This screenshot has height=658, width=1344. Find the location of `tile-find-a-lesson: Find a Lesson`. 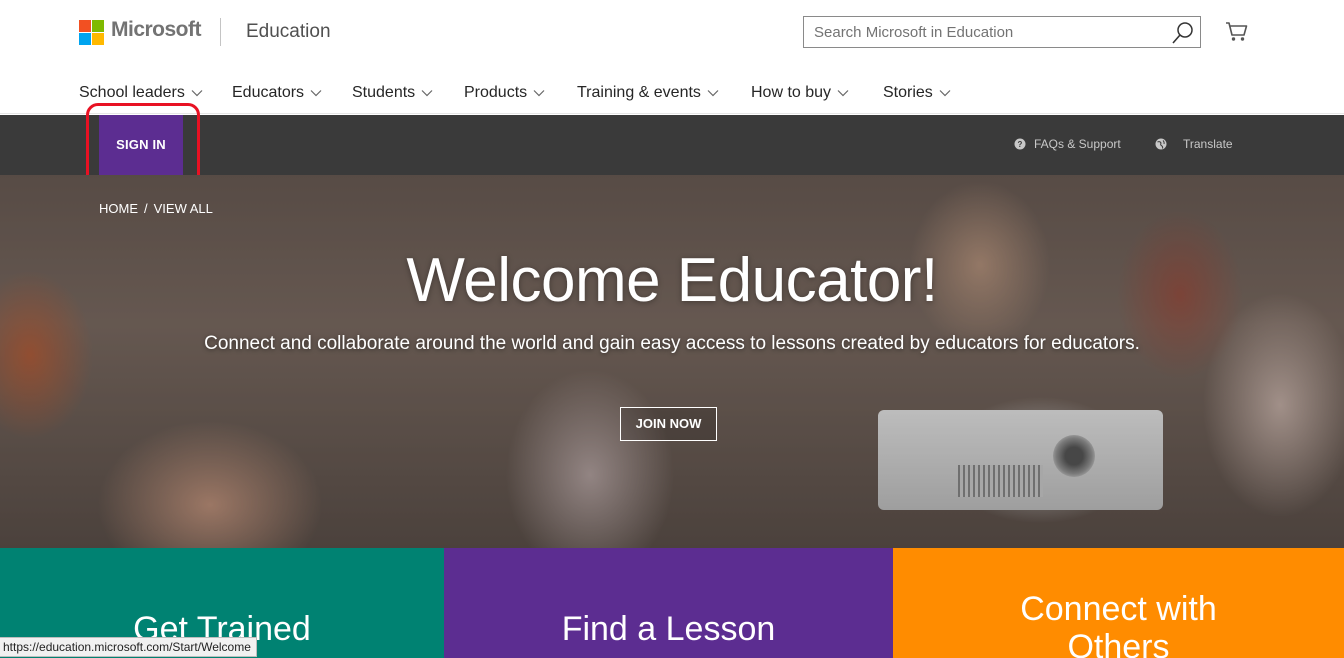

tile-find-a-lesson: Find a Lesson is located at coordinates (668, 603).